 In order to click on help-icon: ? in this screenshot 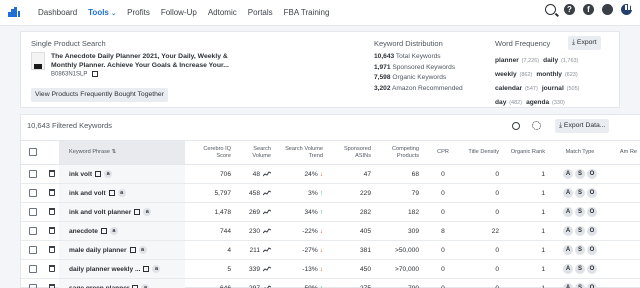, I will do `click(569, 9)`.